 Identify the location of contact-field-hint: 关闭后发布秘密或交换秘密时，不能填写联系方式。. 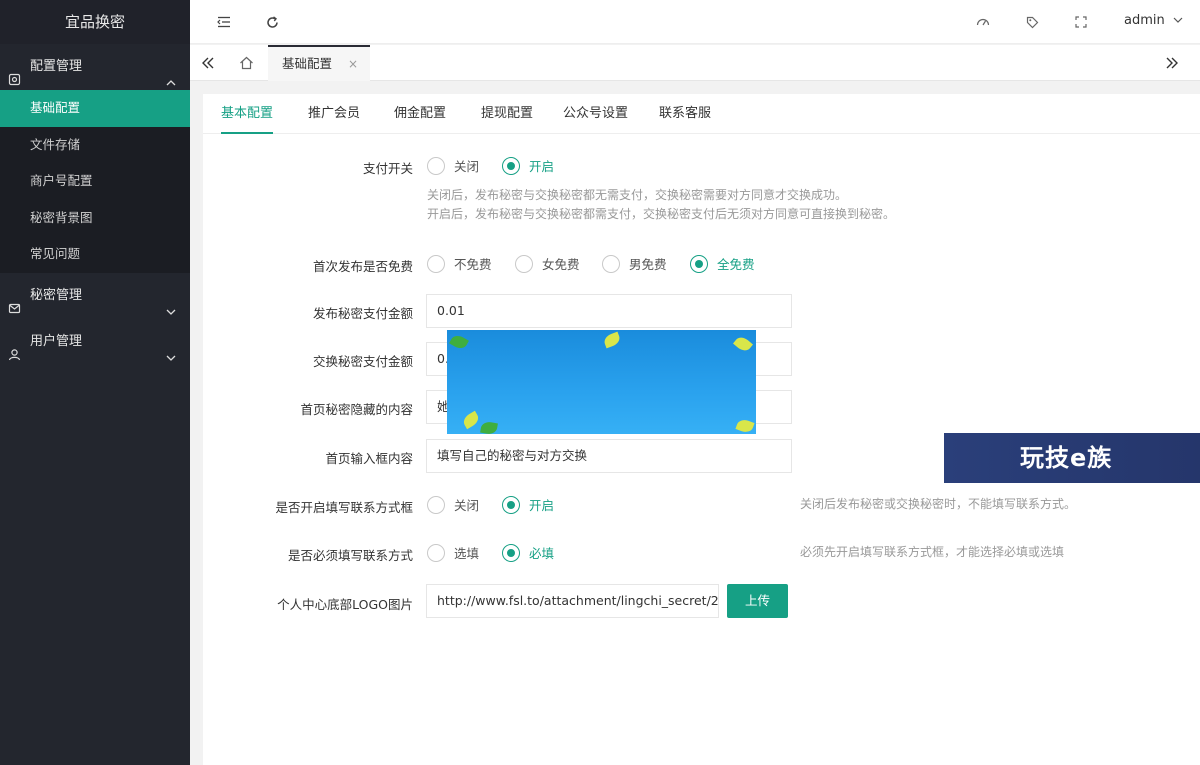
(938, 504).